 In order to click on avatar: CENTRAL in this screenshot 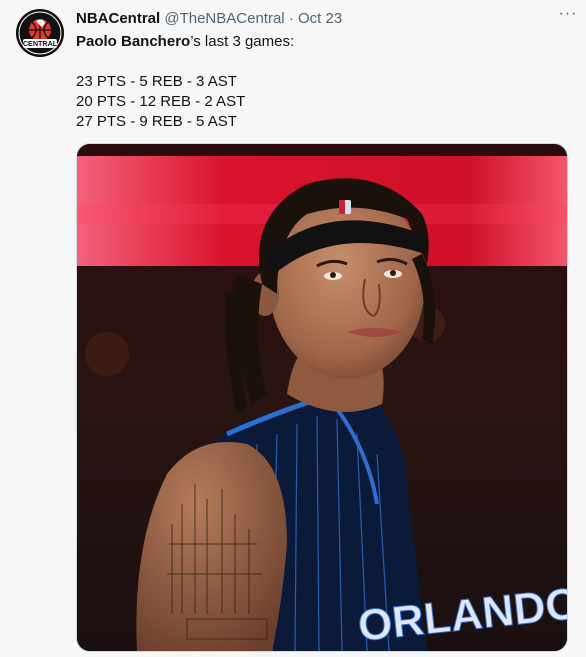, I will do `click(40, 33)`.